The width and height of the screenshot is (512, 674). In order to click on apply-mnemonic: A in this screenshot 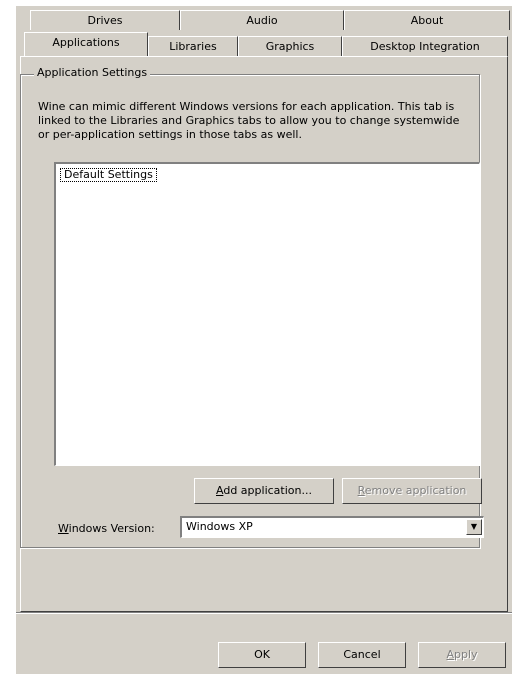, I will do `click(450, 654)`.